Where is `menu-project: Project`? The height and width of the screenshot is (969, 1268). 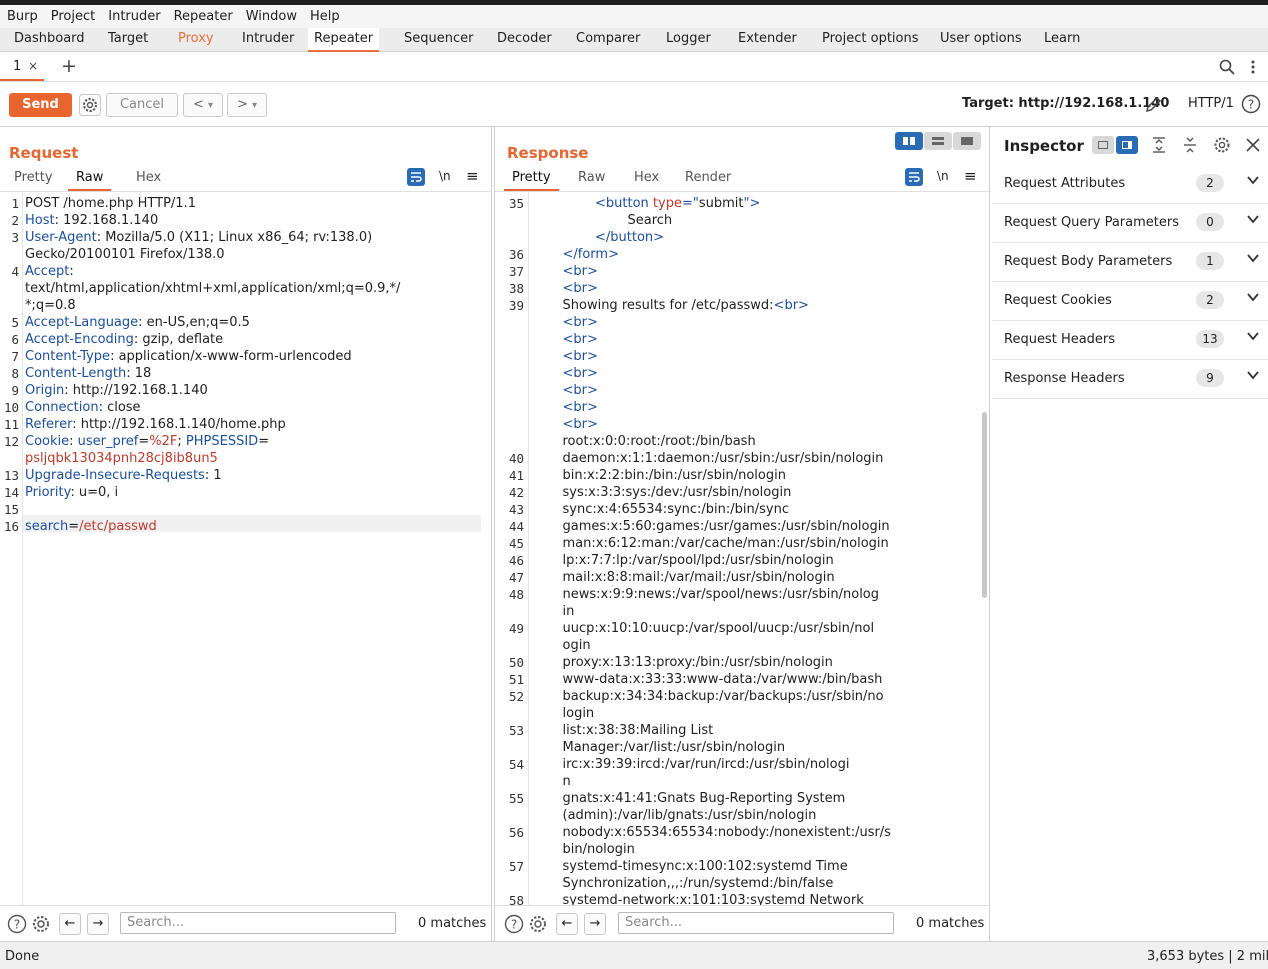 menu-project: Project is located at coordinates (73, 16).